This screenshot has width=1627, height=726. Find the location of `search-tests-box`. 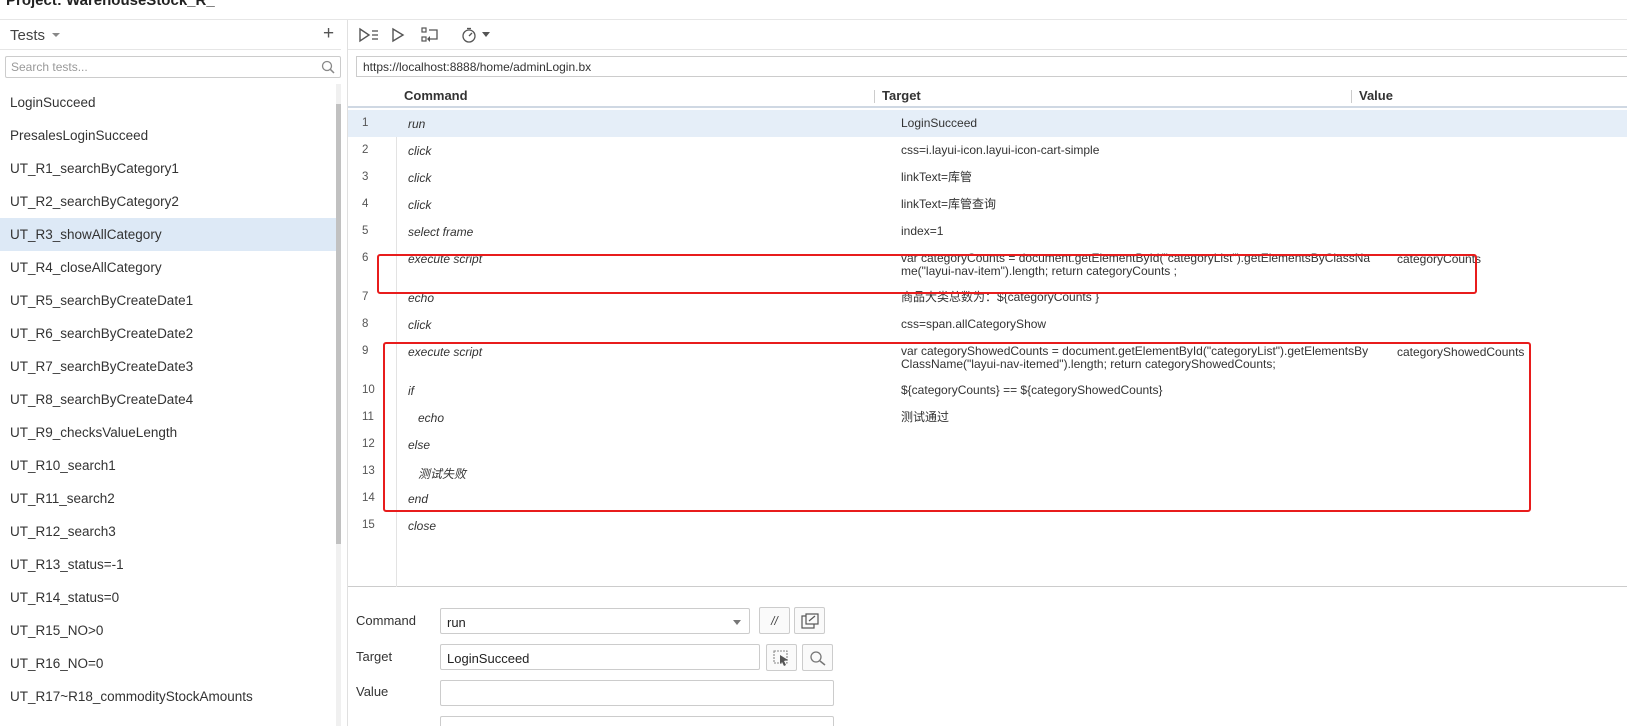

search-tests-box is located at coordinates (173, 67).